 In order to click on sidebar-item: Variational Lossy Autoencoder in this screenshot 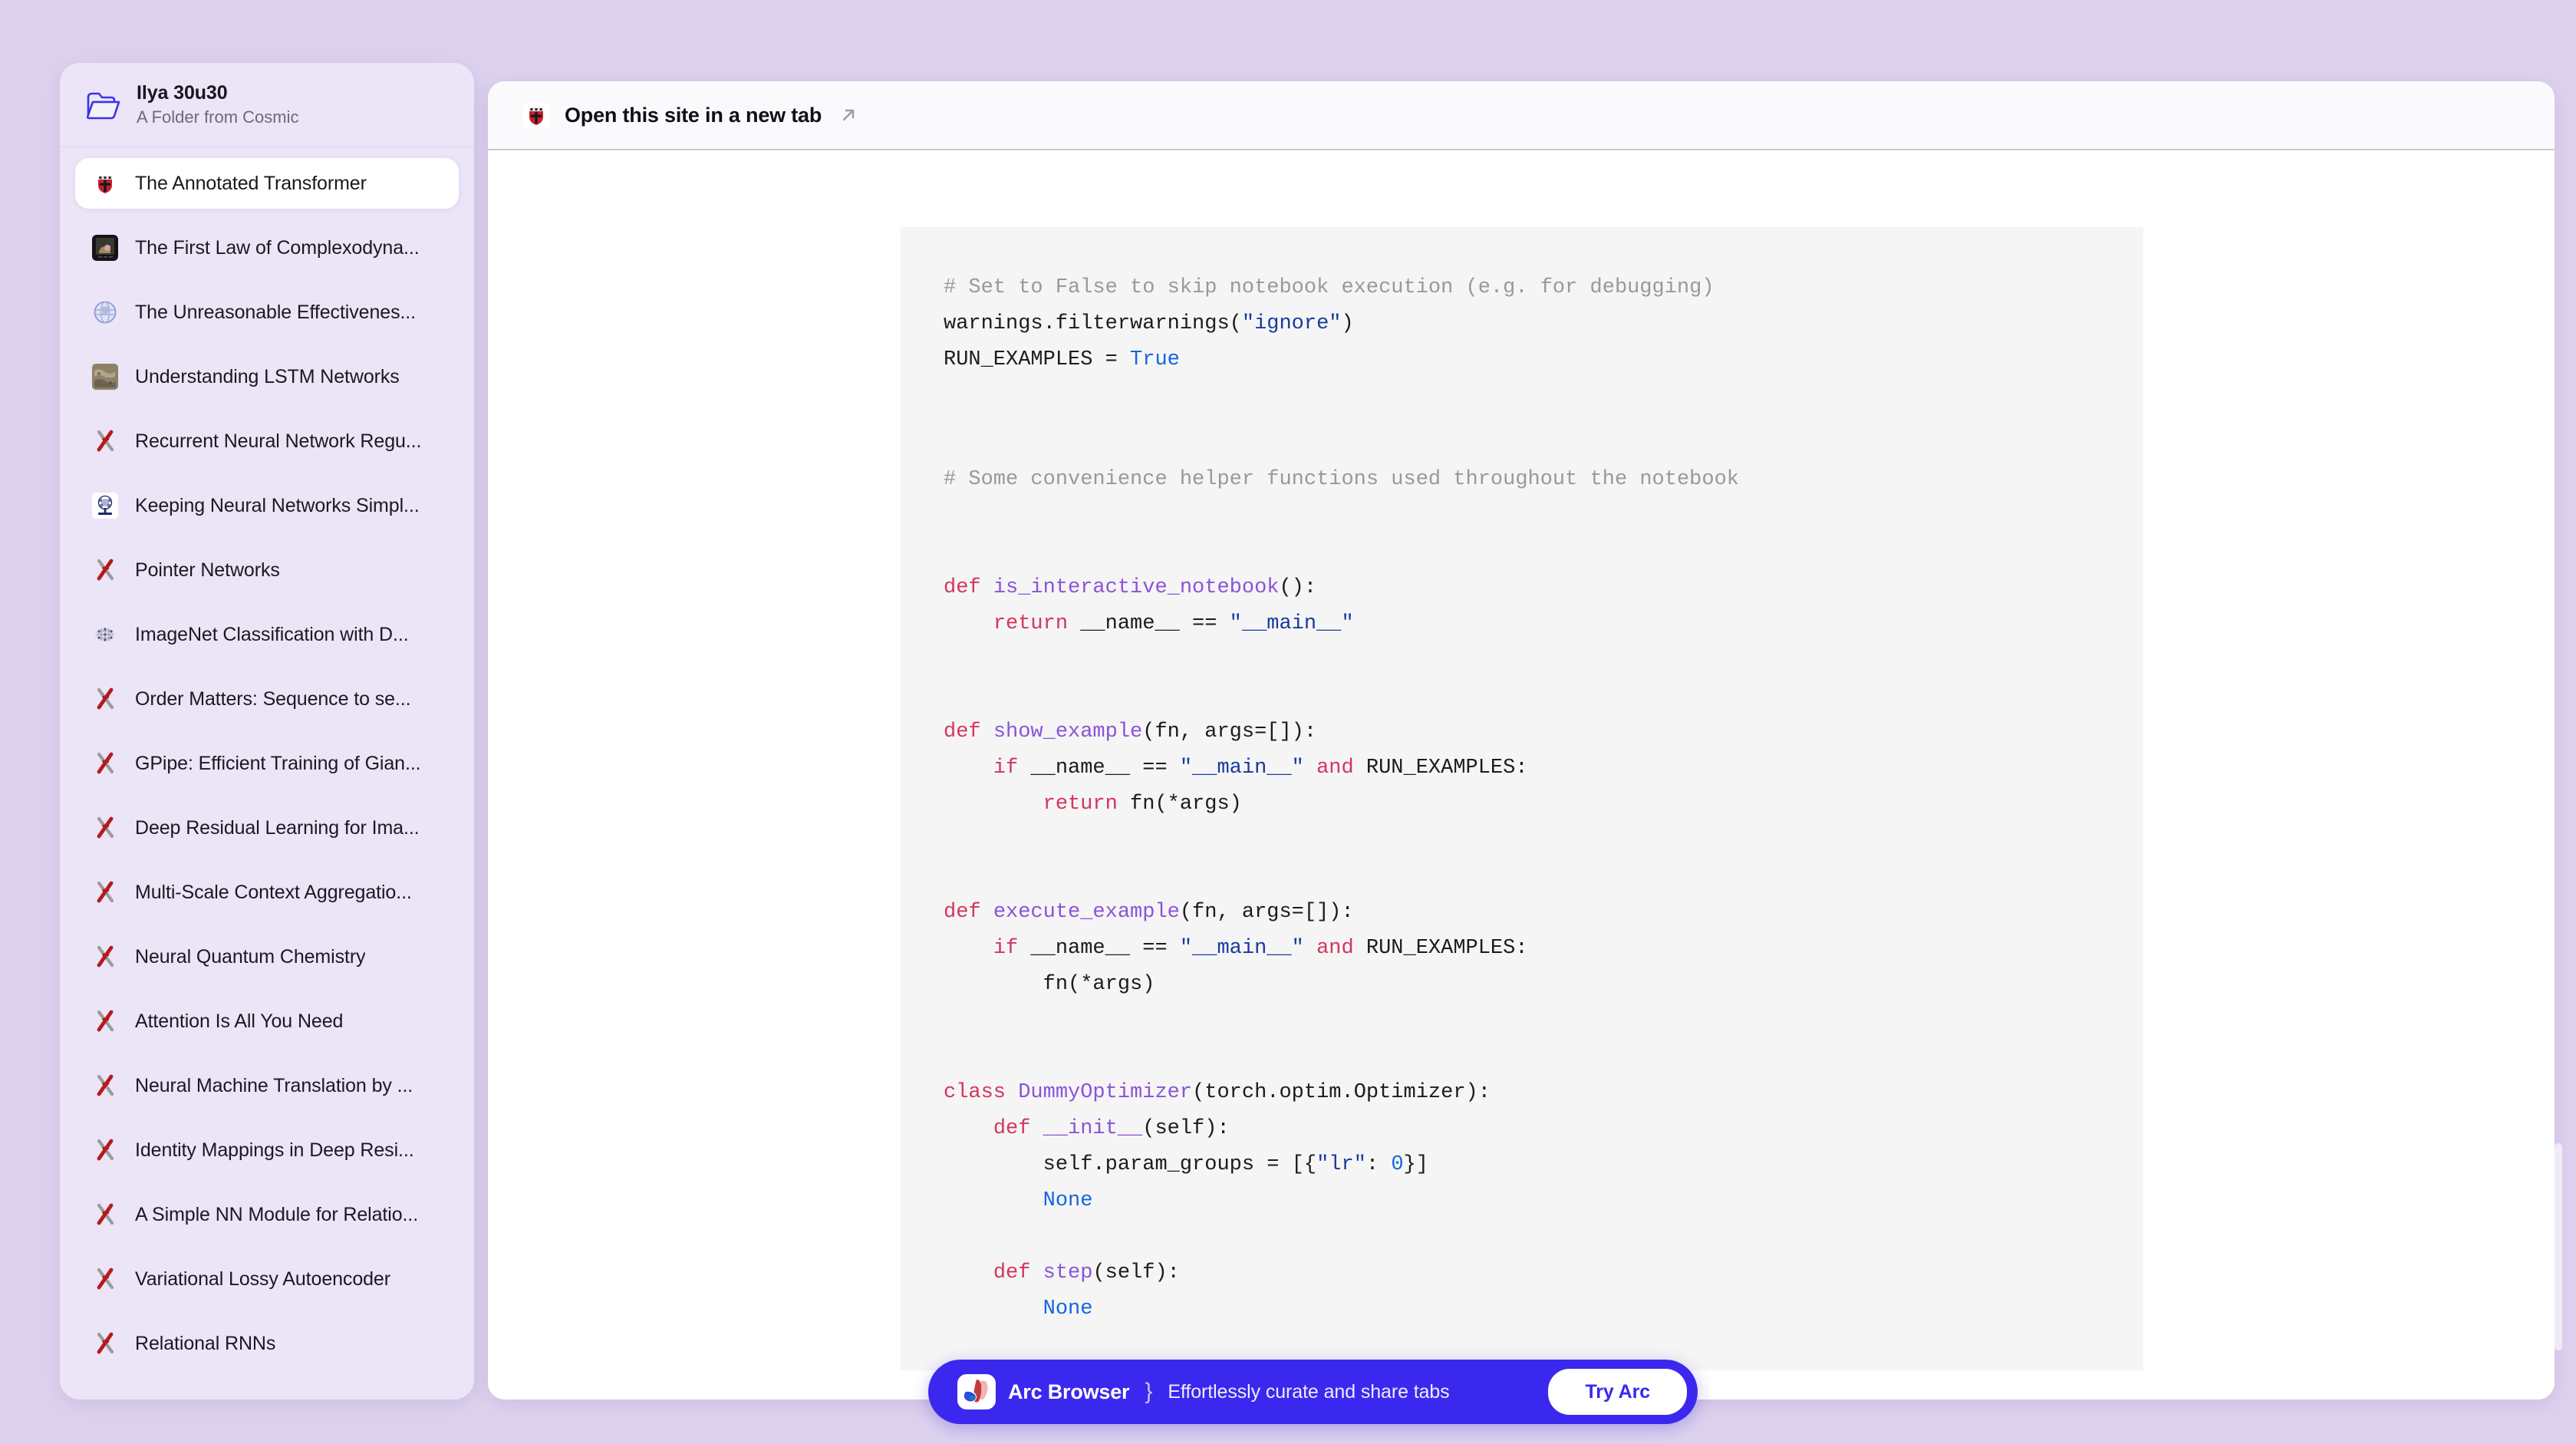, I will do `click(267, 1279)`.